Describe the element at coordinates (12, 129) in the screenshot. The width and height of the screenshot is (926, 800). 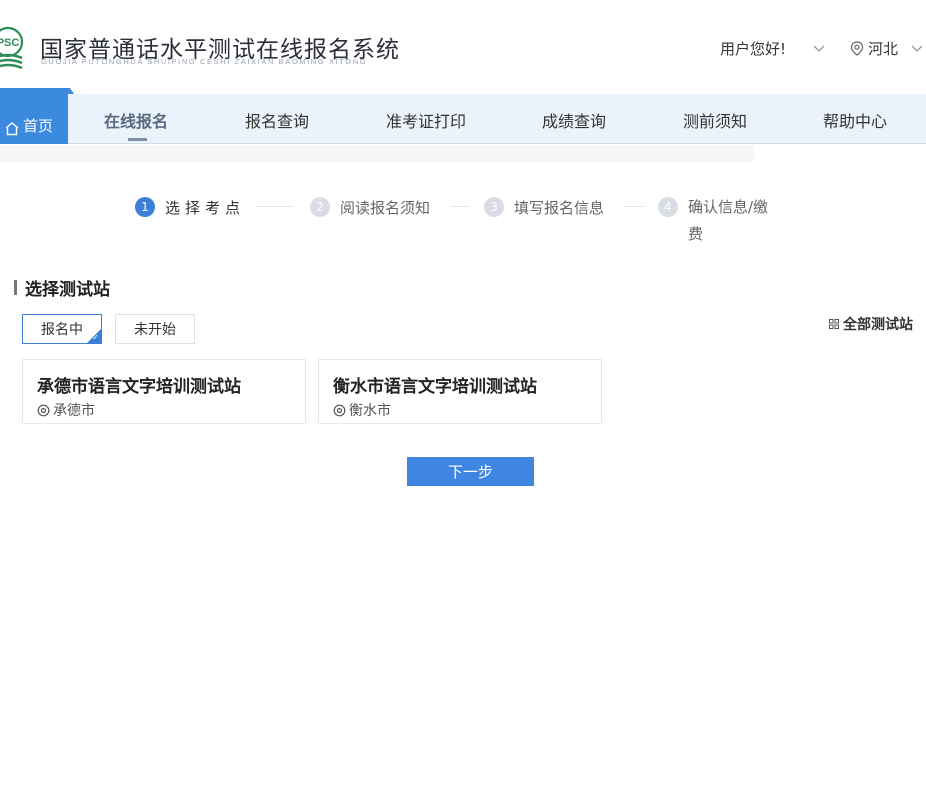
I see `home-icon` at that location.